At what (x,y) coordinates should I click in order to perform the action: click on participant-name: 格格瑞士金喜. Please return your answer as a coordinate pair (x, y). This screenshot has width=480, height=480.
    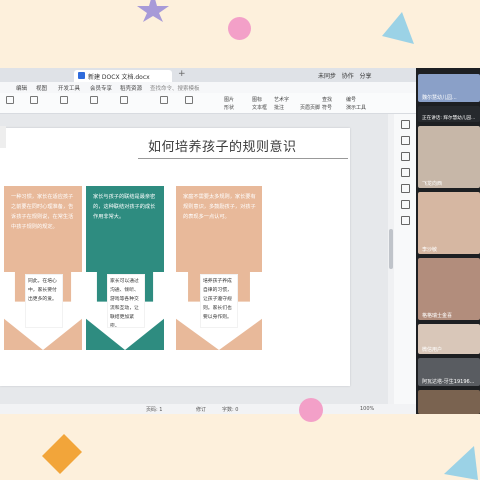
    Looking at the image, I should click on (437, 316).